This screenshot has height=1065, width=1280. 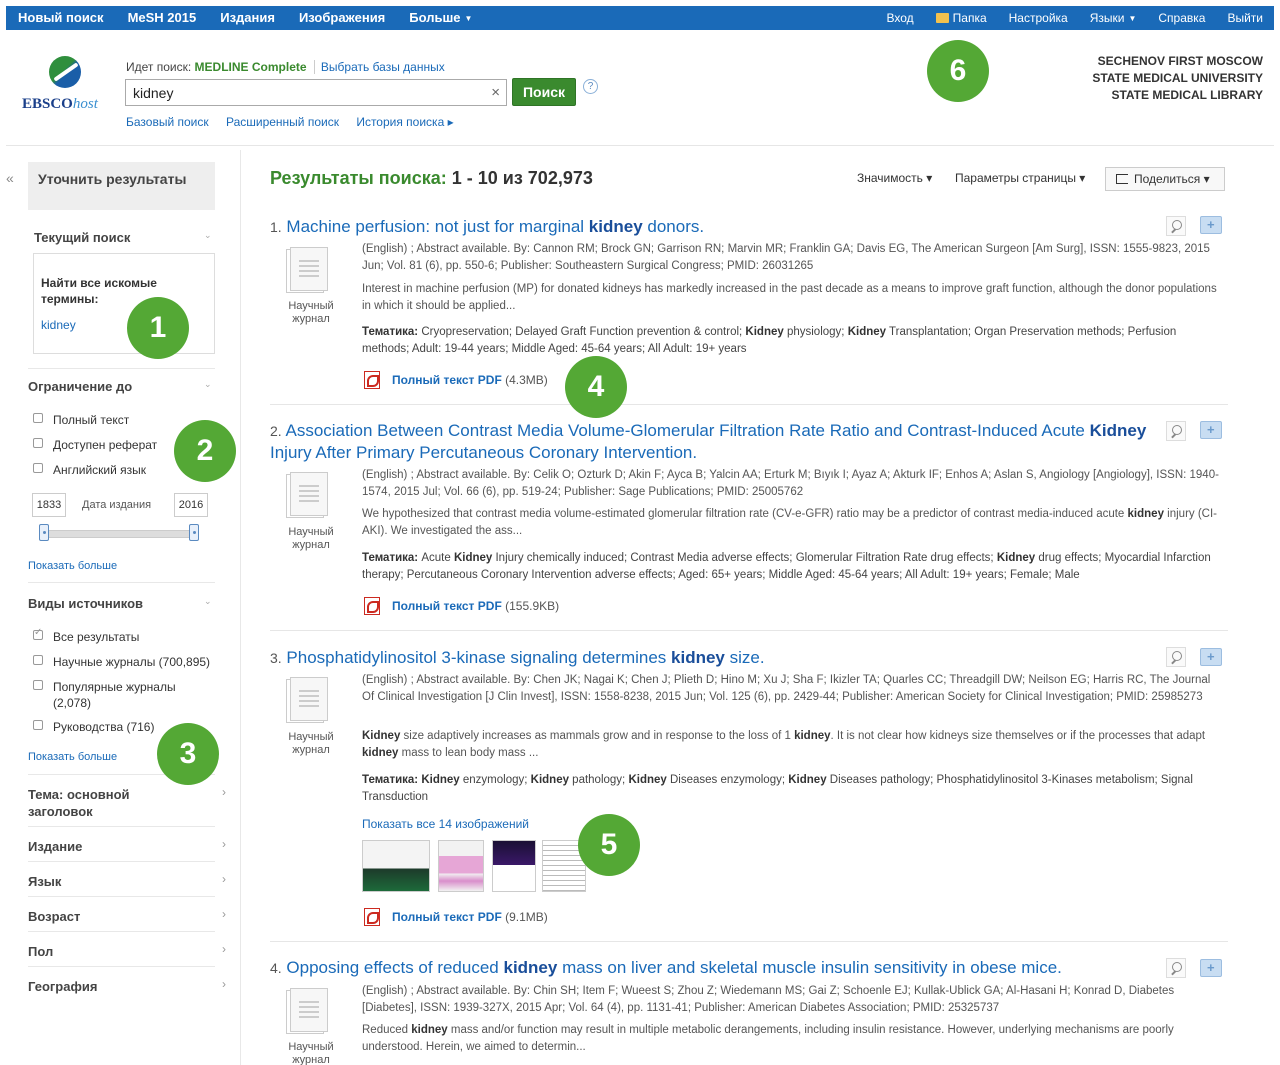 I want to click on facet-gender: Пол, so click(x=40, y=951).